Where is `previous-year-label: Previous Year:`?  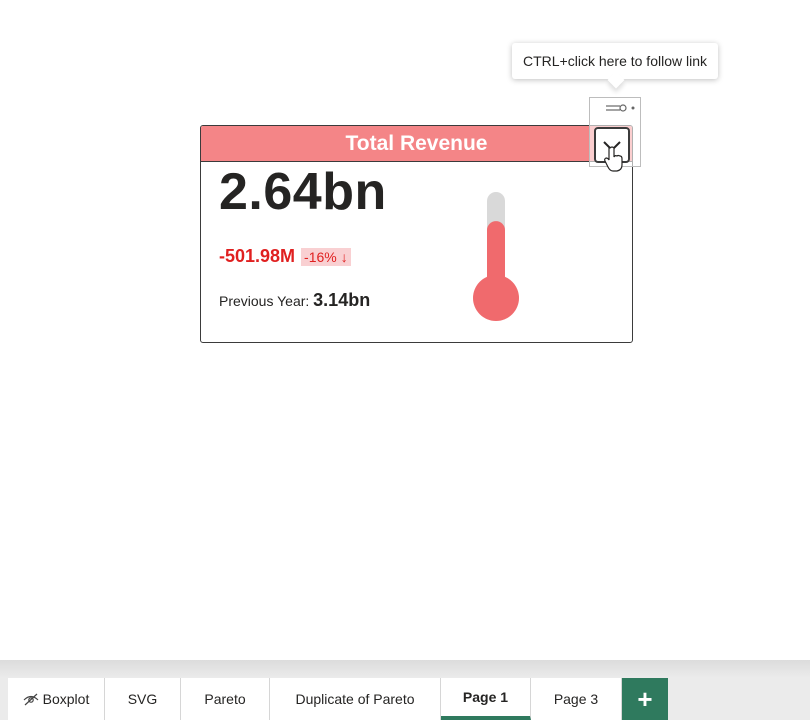 previous-year-label: Previous Year: is located at coordinates (266, 301).